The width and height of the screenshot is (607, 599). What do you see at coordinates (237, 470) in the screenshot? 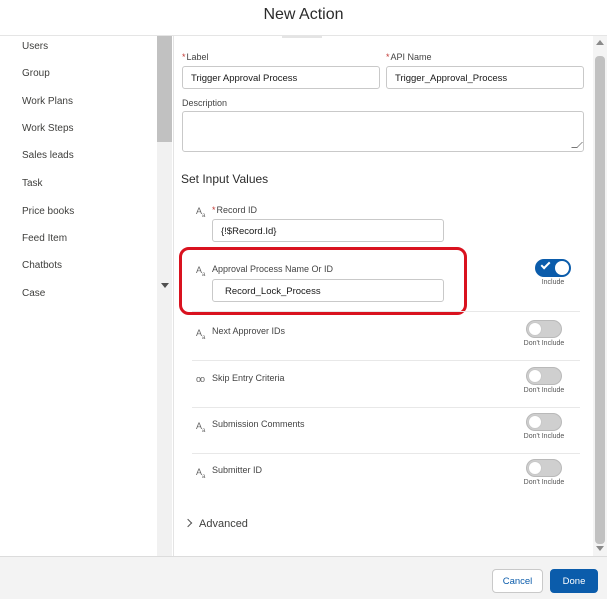
I see `submitter-id-label: Submitter ID` at bounding box center [237, 470].